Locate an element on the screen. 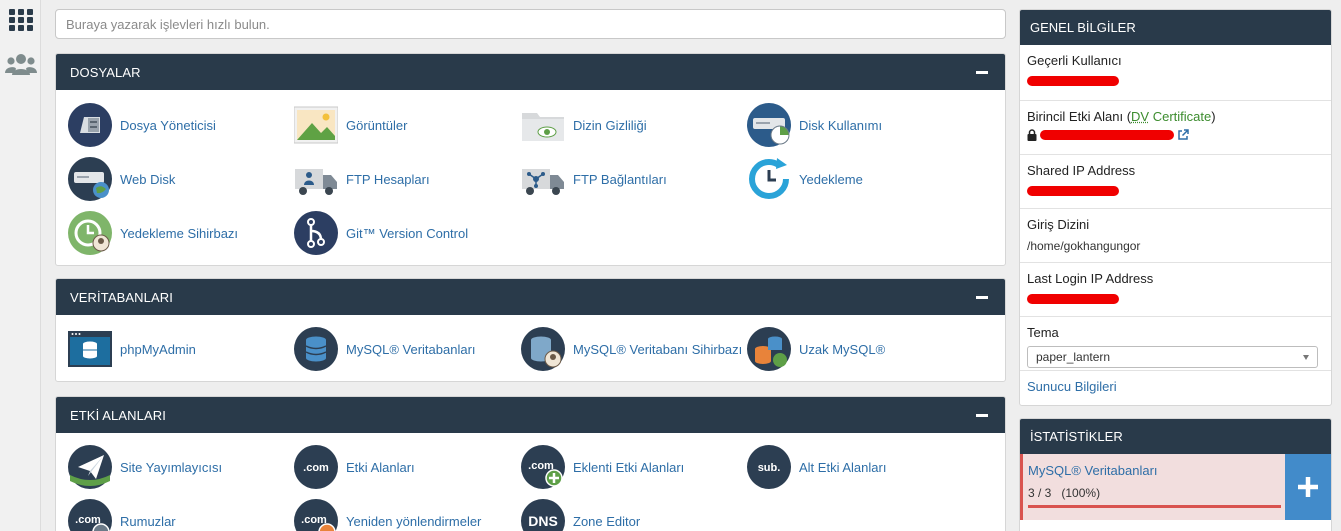 This screenshot has width=1341, height=531. subdomains-link: sub. Alt Etki Alanları is located at coordinates (816, 467).